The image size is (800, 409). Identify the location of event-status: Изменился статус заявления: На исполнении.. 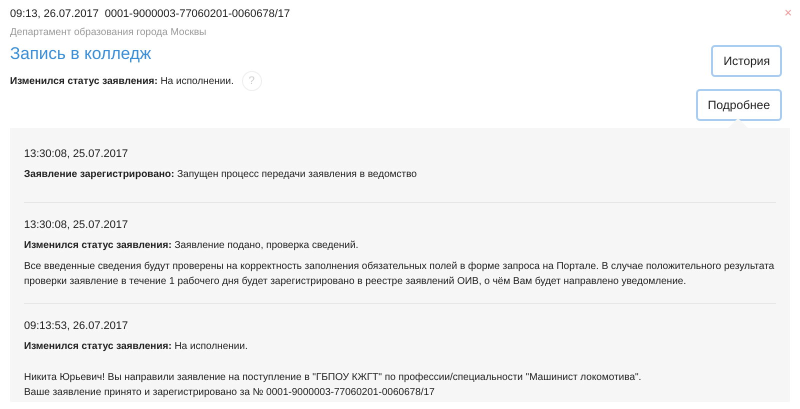
(136, 346).